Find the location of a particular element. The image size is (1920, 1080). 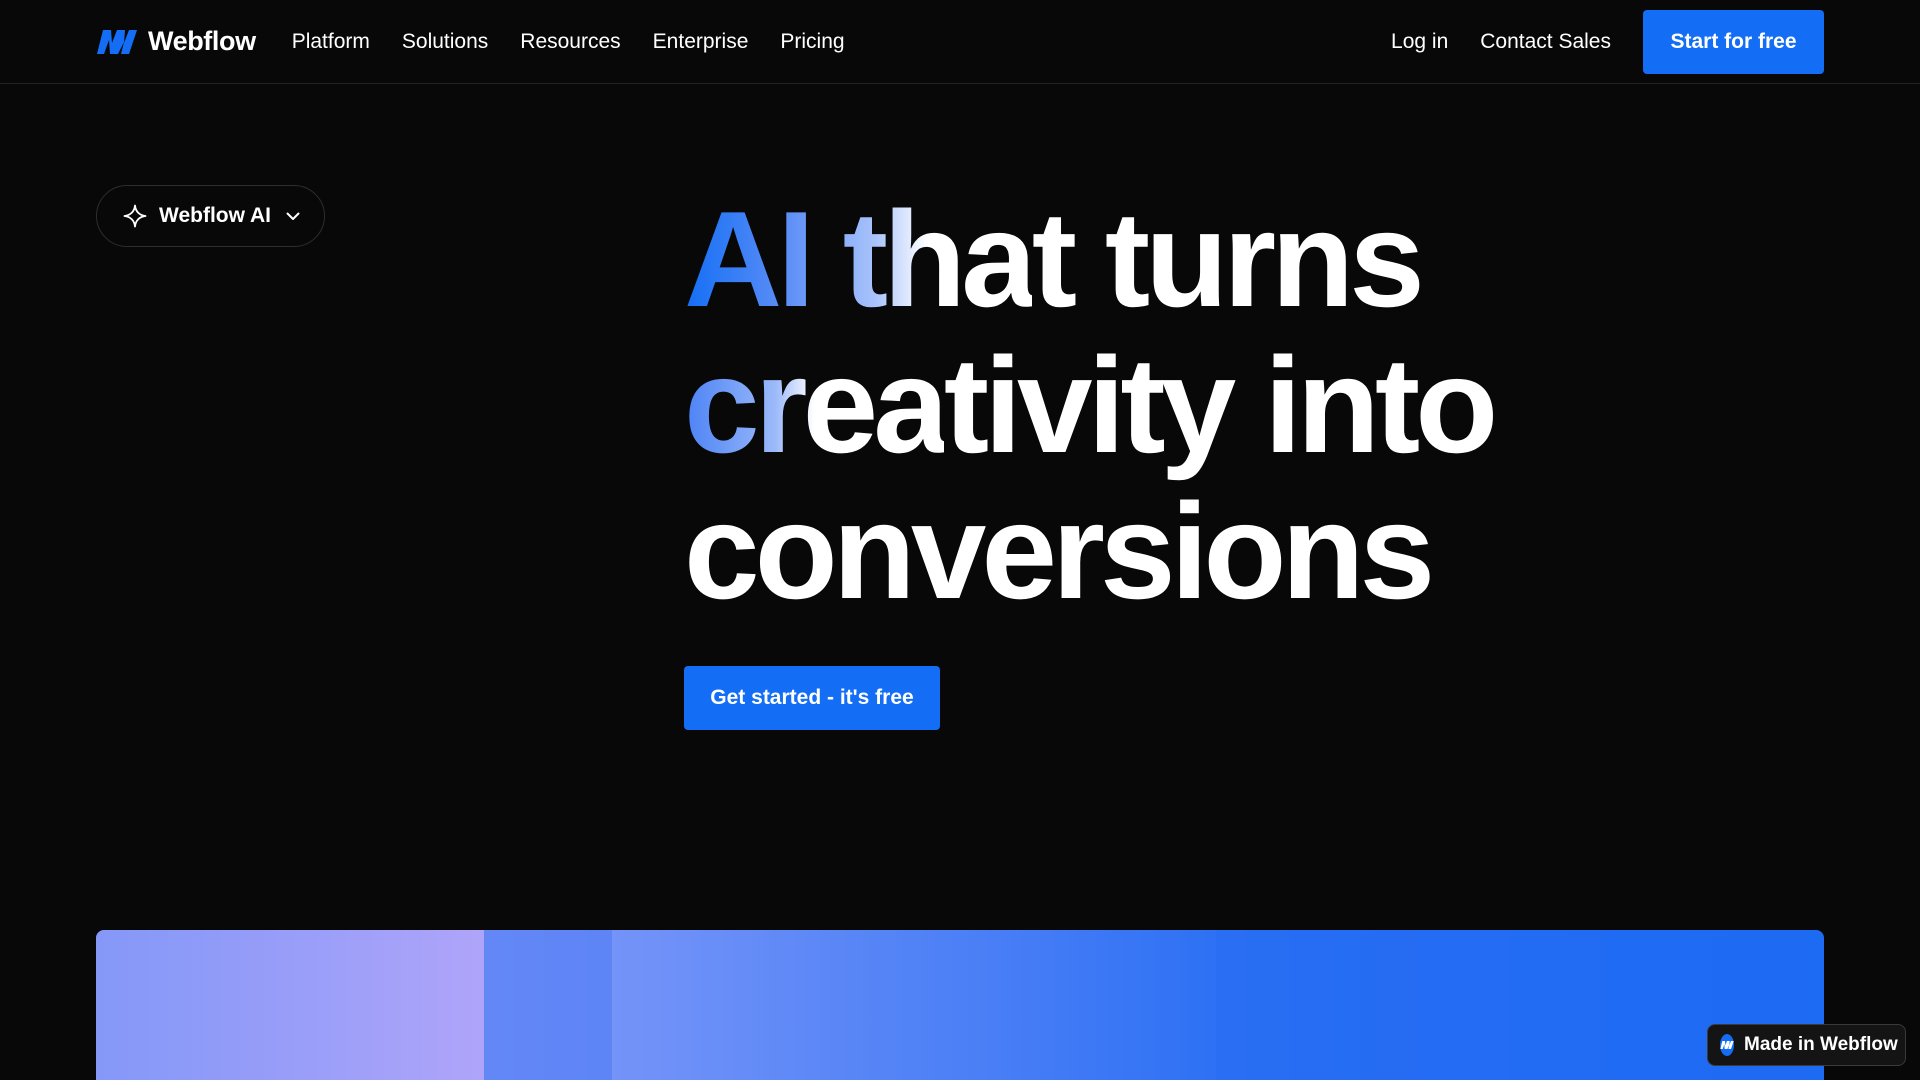

webflow-logo: Webflow is located at coordinates (176, 41).